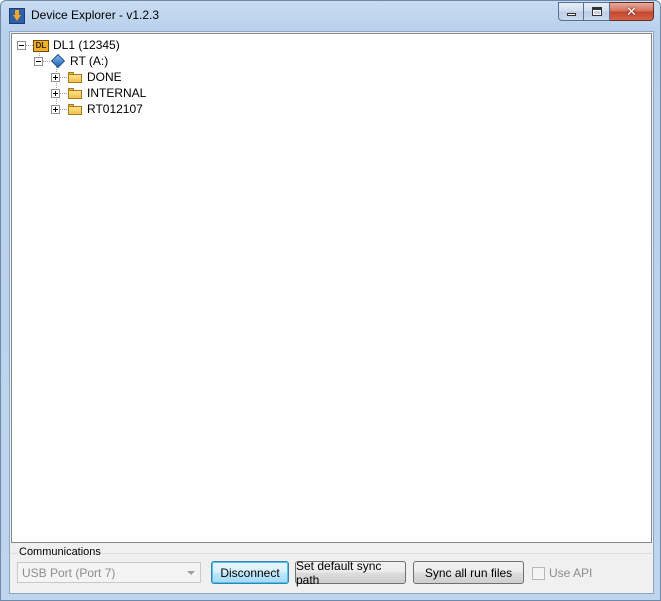 Image resolution: width=661 pixels, height=601 pixels. I want to click on datalogger-icon: DL, so click(41, 45).